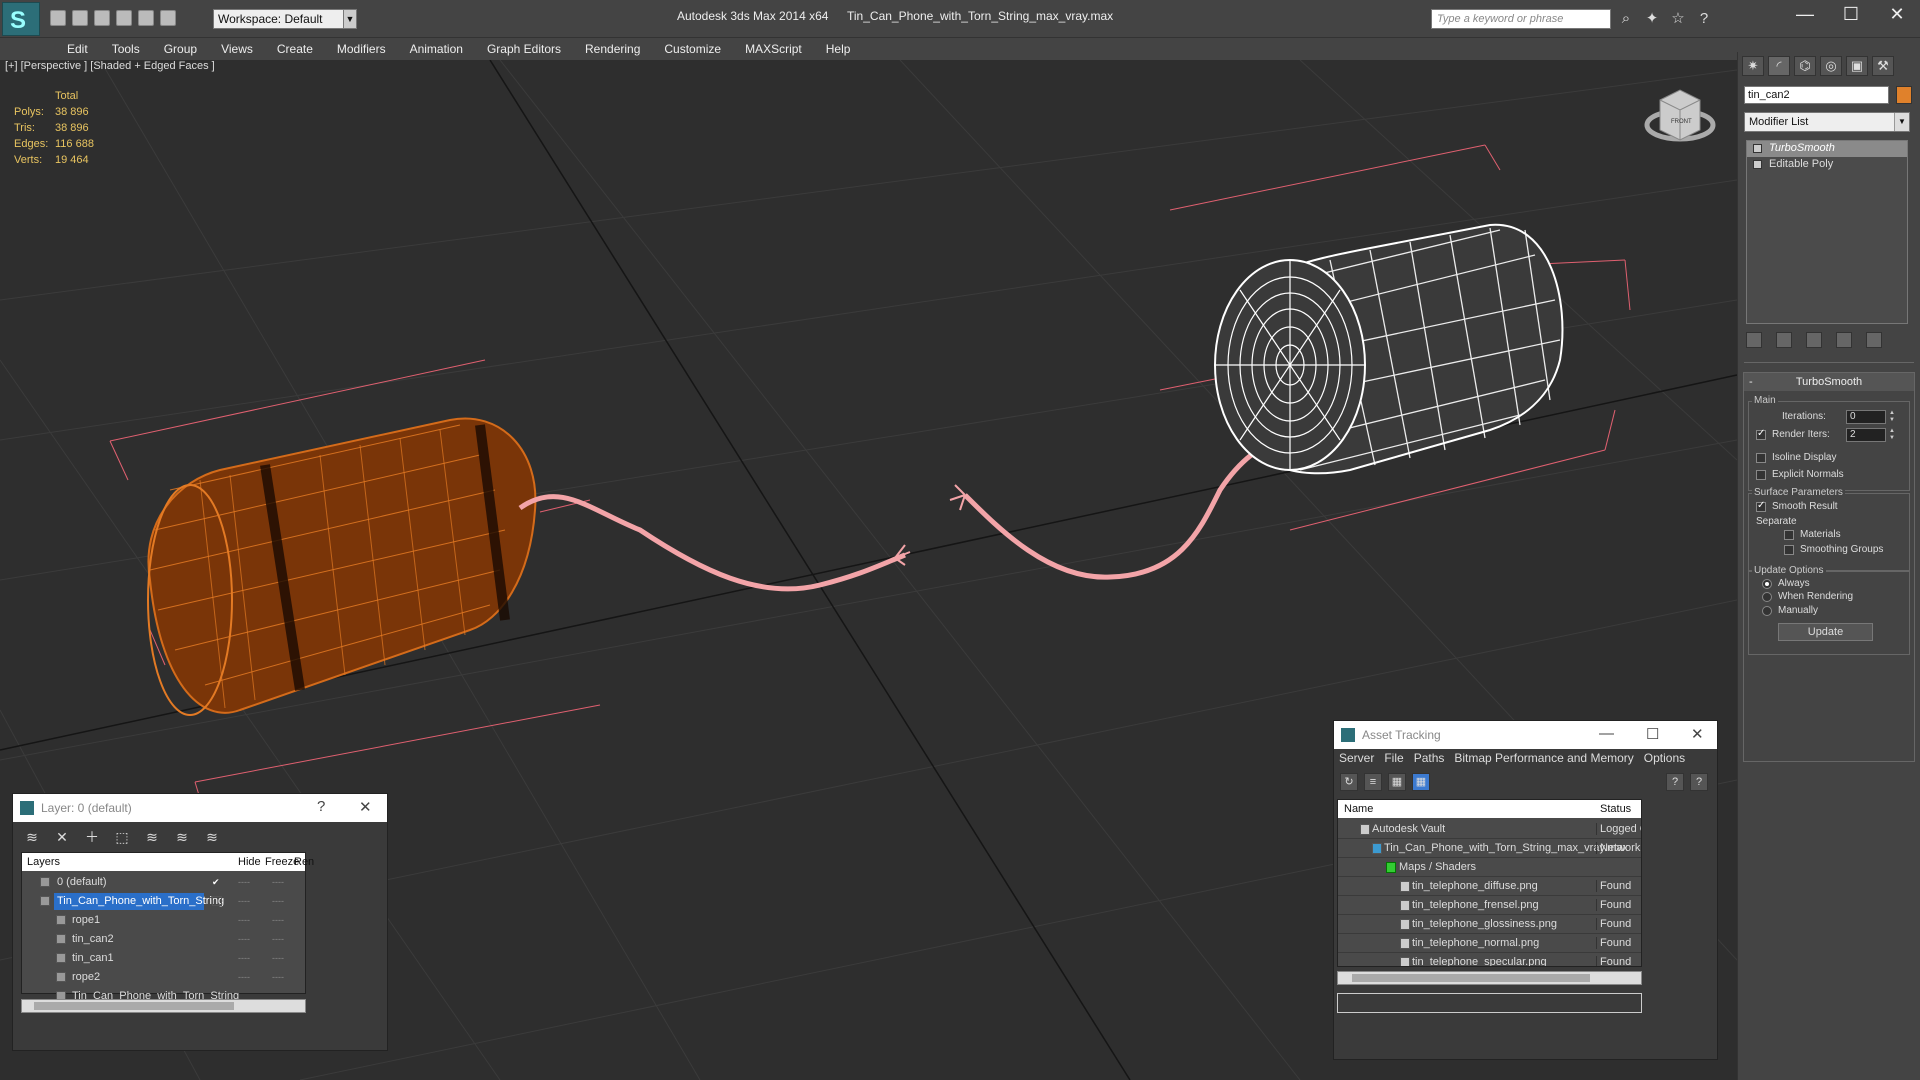 This screenshot has width=1920, height=1080. I want to click on column-status: Status, so click(1615, 809).